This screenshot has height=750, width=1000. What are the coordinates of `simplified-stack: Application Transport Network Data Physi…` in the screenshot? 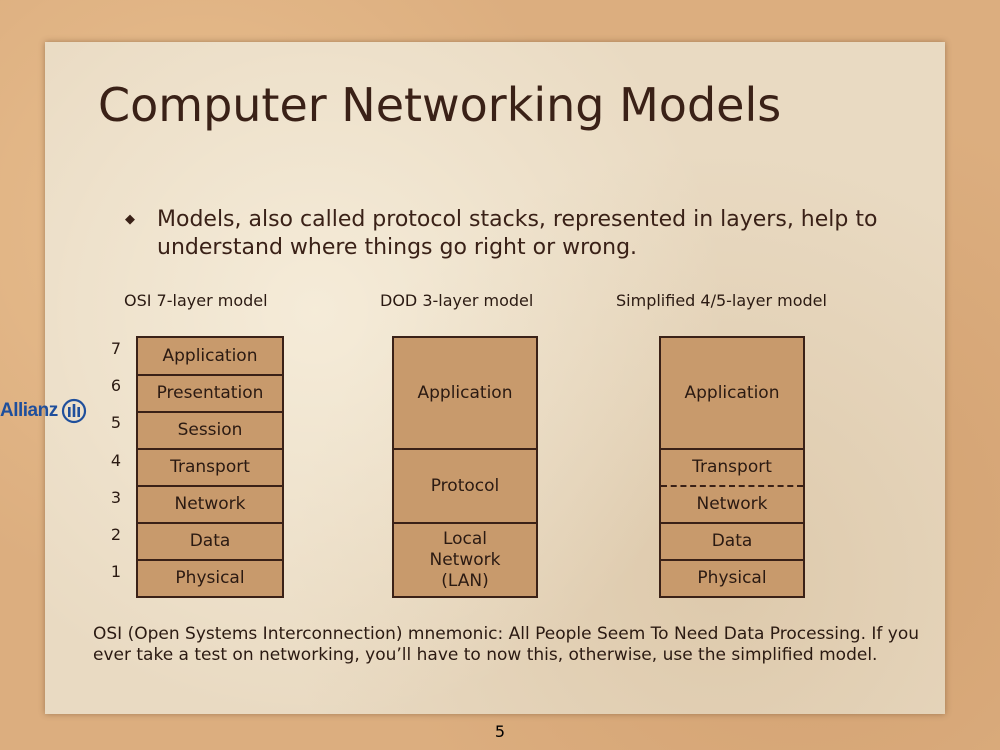 It's located at (732, 467).